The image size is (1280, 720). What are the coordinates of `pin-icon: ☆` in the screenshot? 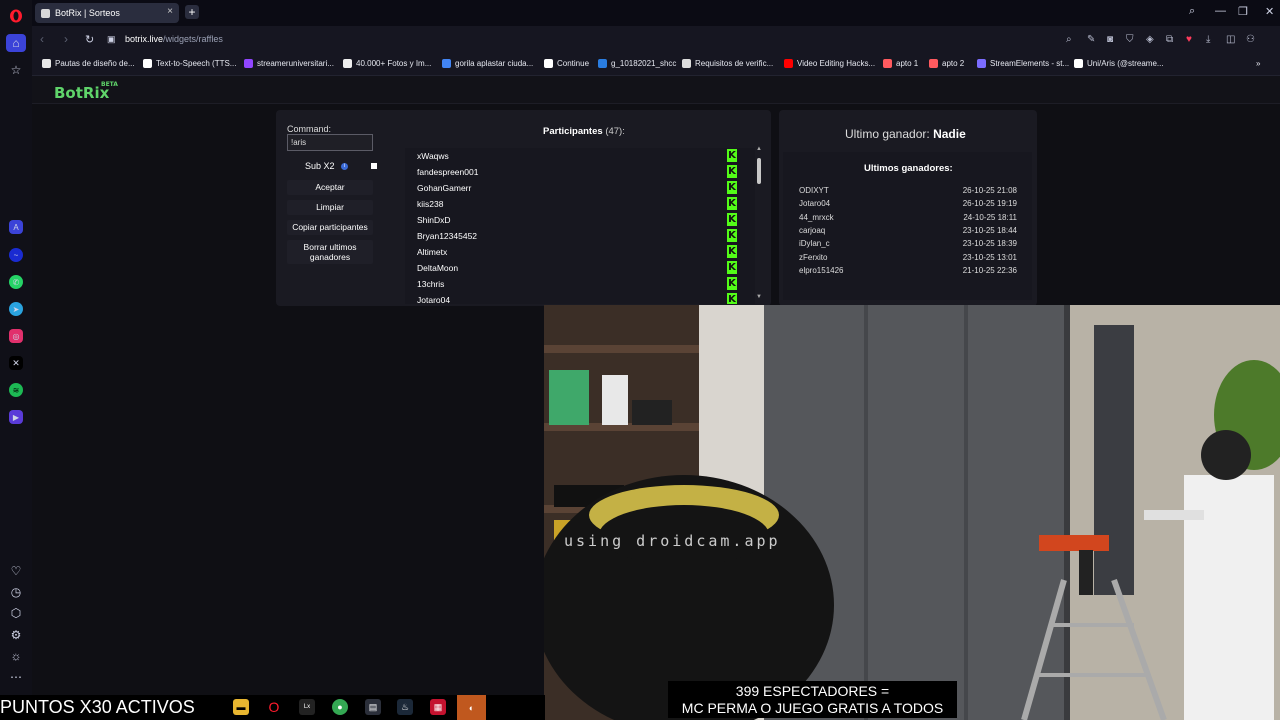 It's located at (16, 70).